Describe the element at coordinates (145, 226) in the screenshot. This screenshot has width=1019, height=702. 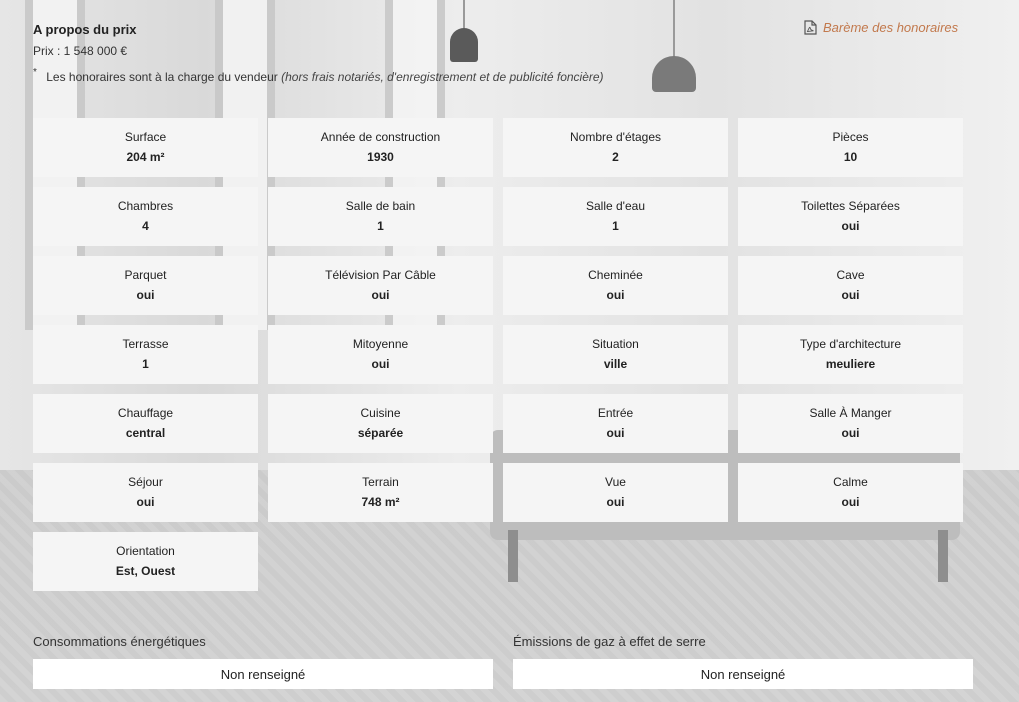
I see `feature-value: 4` at that location.